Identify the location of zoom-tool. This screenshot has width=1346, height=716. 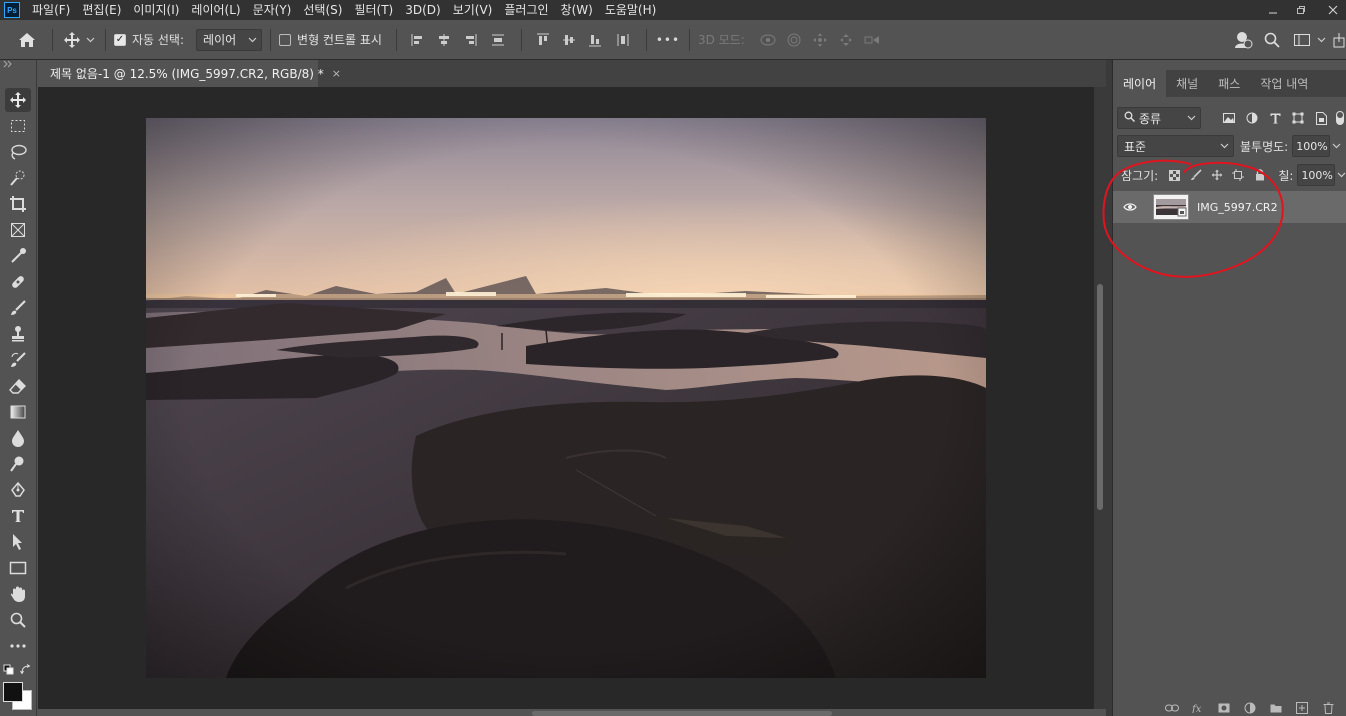
(18, 620).